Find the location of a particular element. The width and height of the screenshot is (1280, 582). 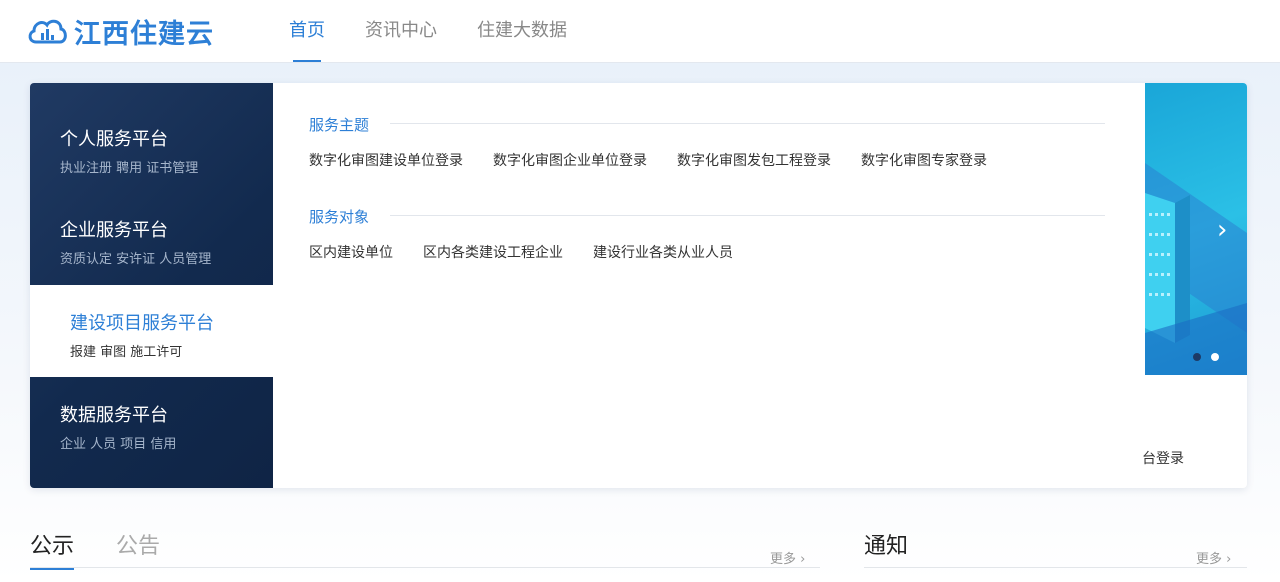

platform-data: 数据服务平台 企业 人员 项目 信用 is located at coordinates (151, 422).